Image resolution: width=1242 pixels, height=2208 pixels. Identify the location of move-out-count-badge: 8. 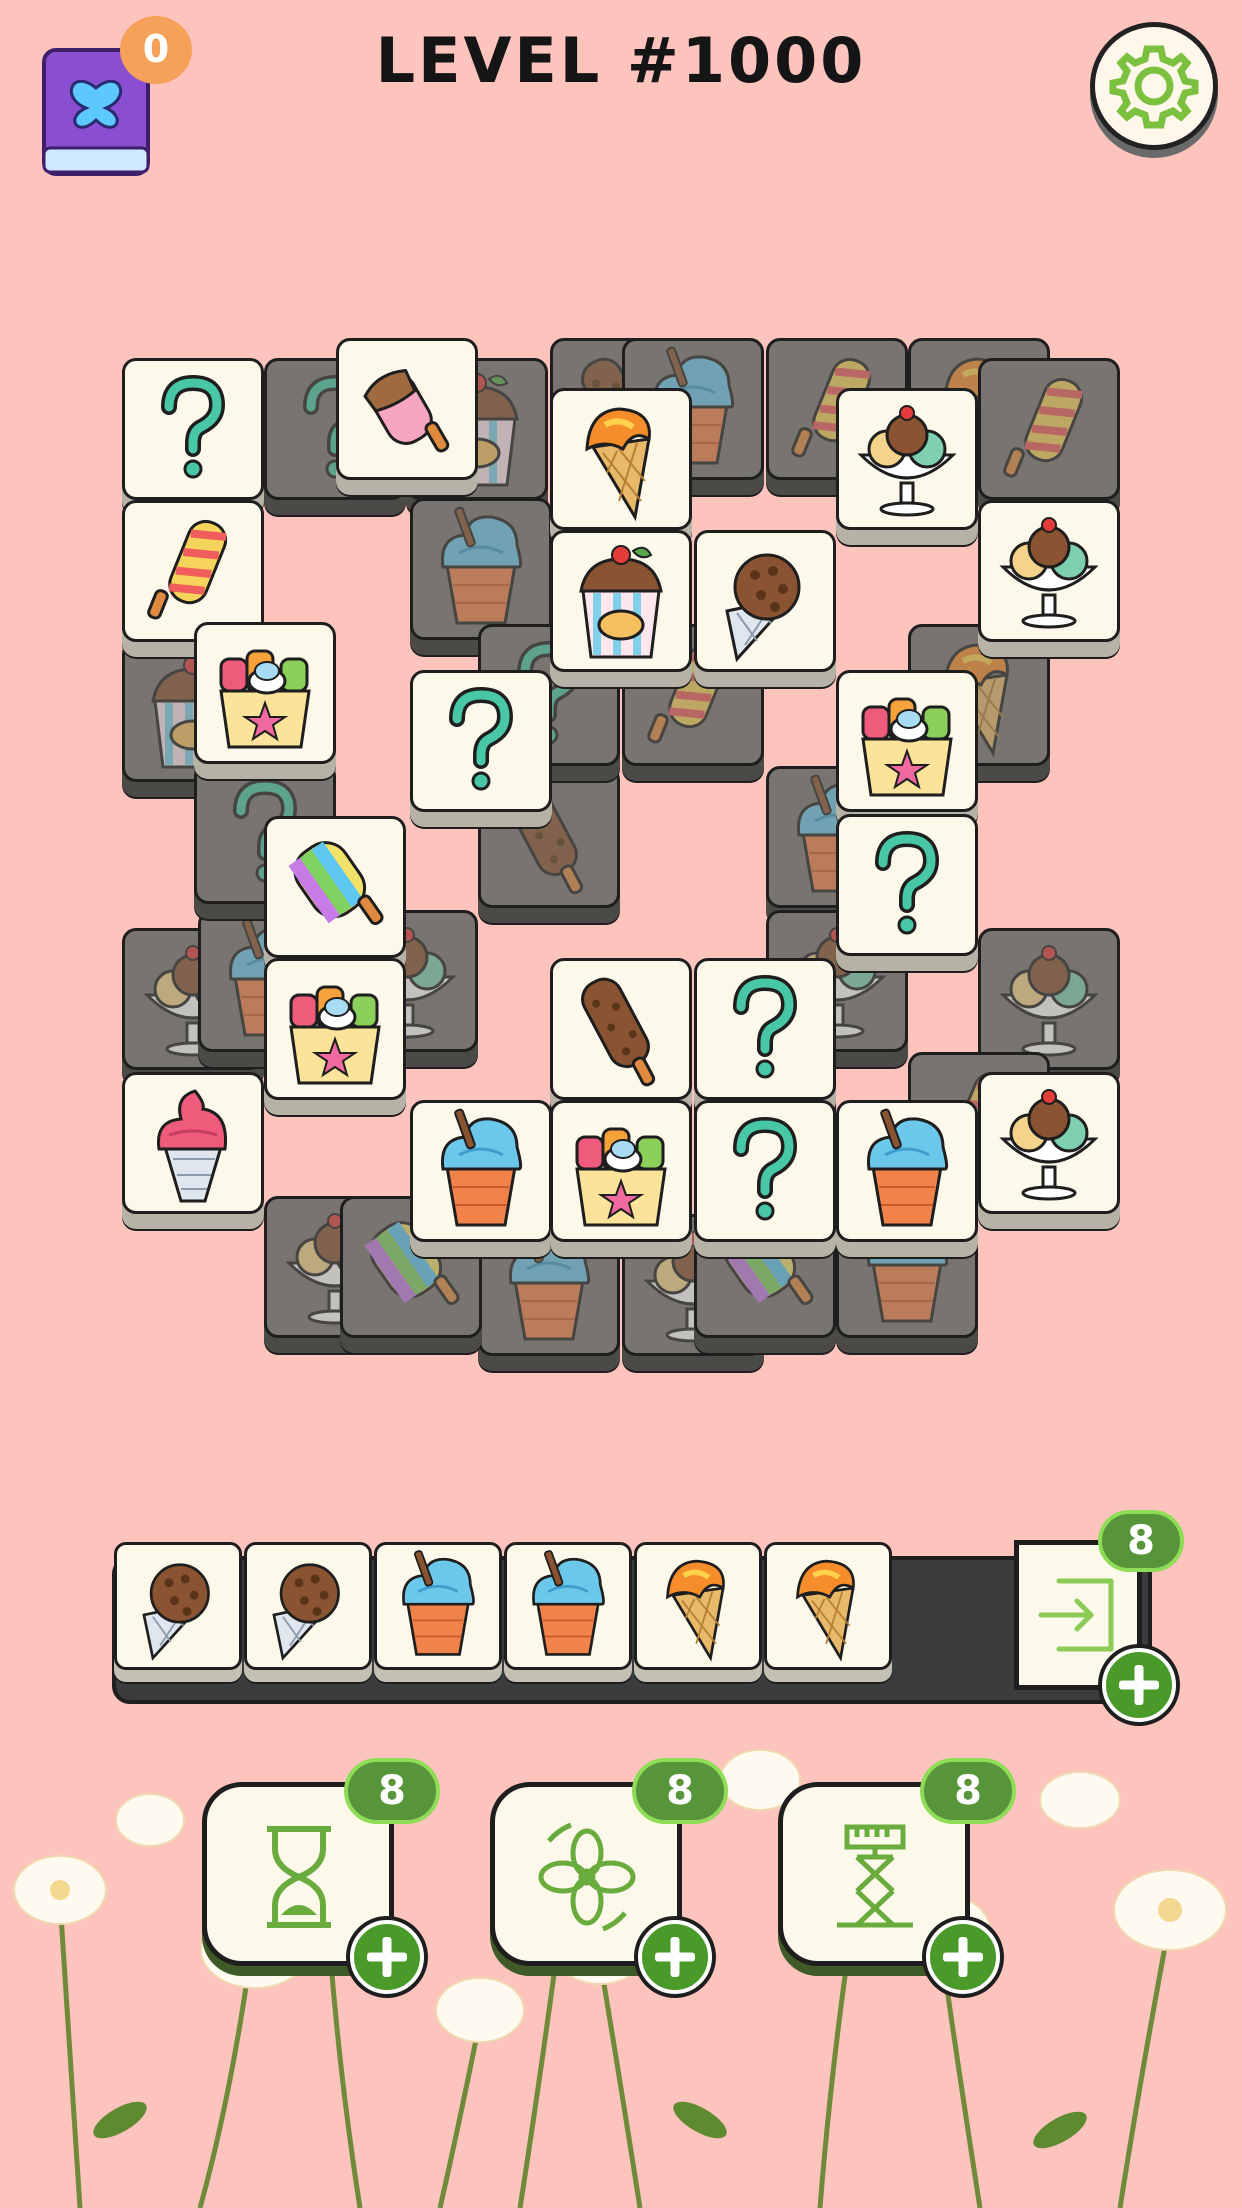
(1141, 1541).